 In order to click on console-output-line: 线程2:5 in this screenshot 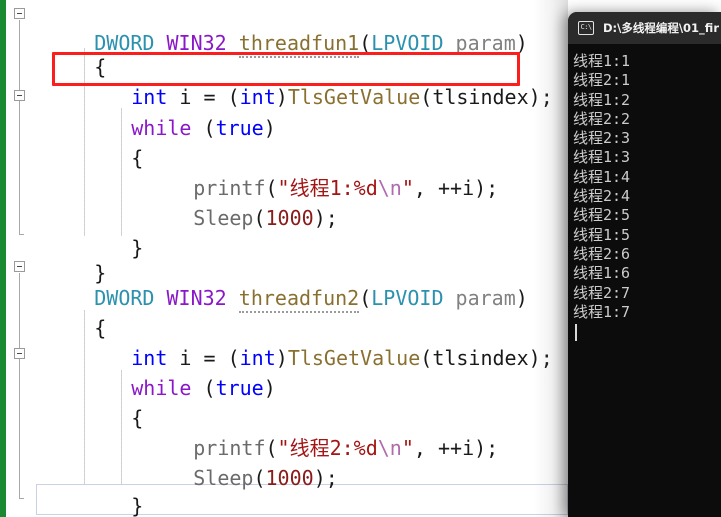, I will do `click(602, 215)`.